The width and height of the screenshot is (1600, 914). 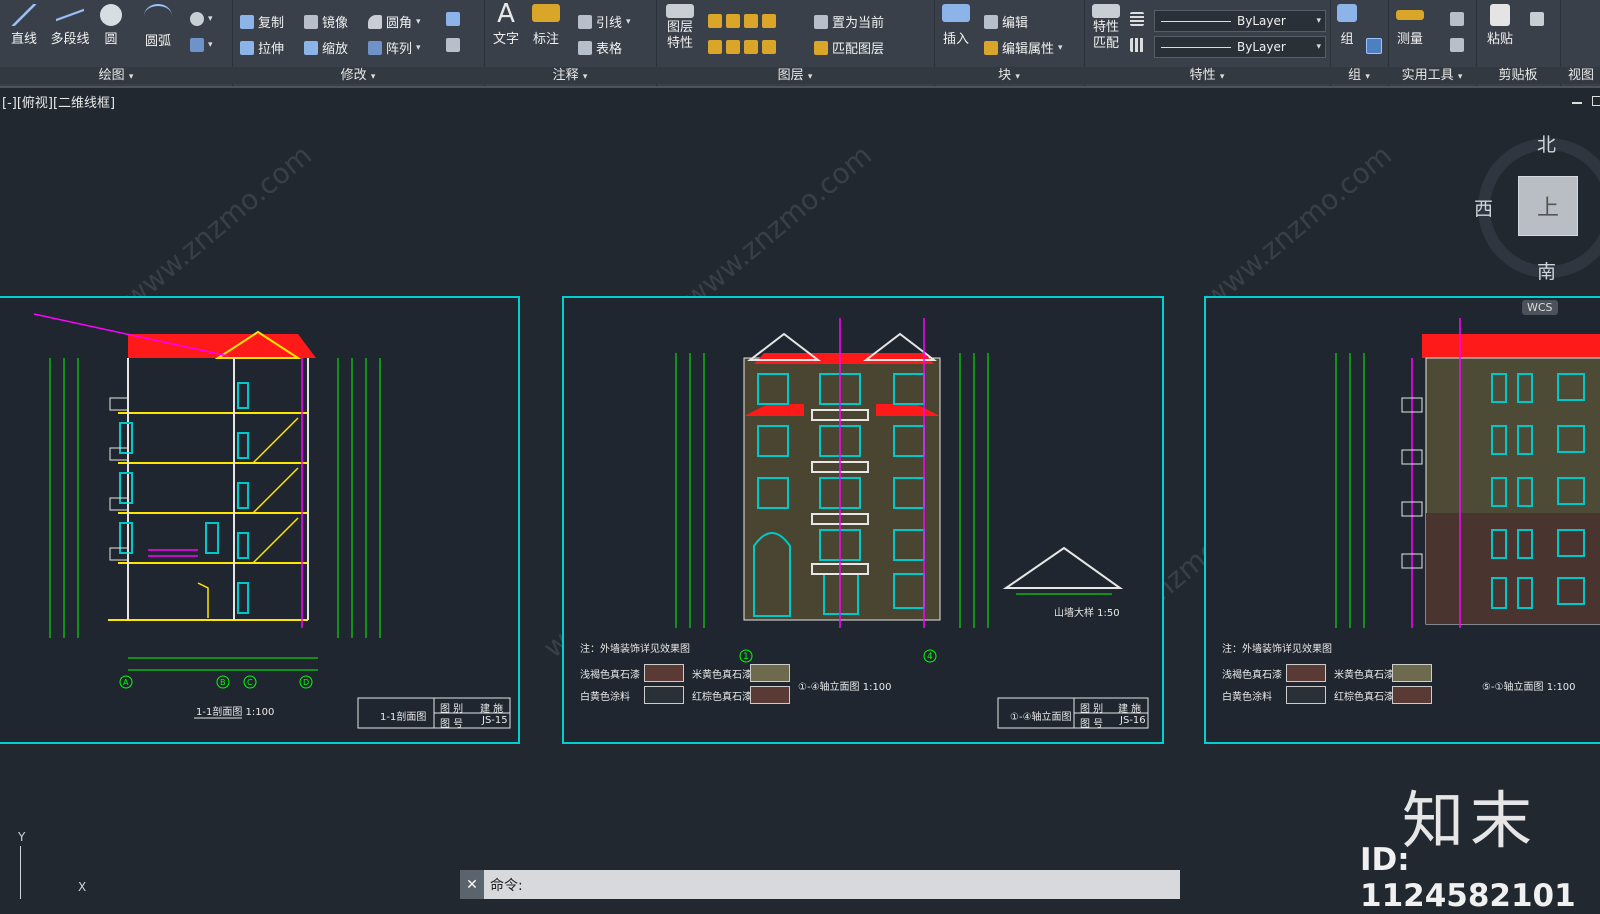 What do you see at coordinates (604, 21) in the screenshot?
I see `leader-button: 引线 ▾` at bounding box center [604, 21].